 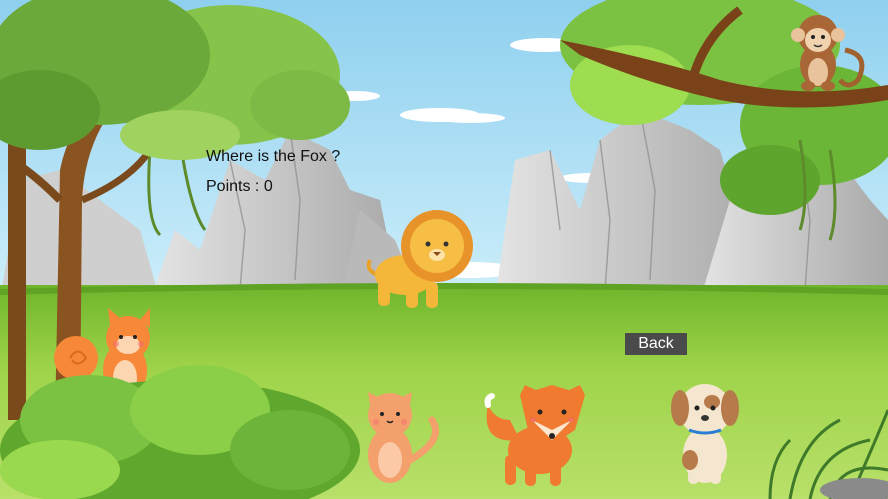 I want to click on question-text: Where is the Fox ?, so click(x=273, y=156).